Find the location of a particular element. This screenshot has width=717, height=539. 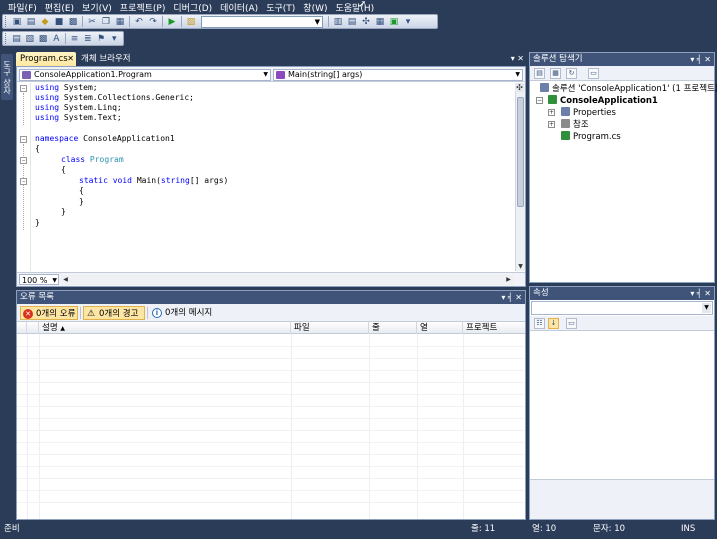

tab-program-cs: Program.cs ✕ is located at coordinates (46, 59).